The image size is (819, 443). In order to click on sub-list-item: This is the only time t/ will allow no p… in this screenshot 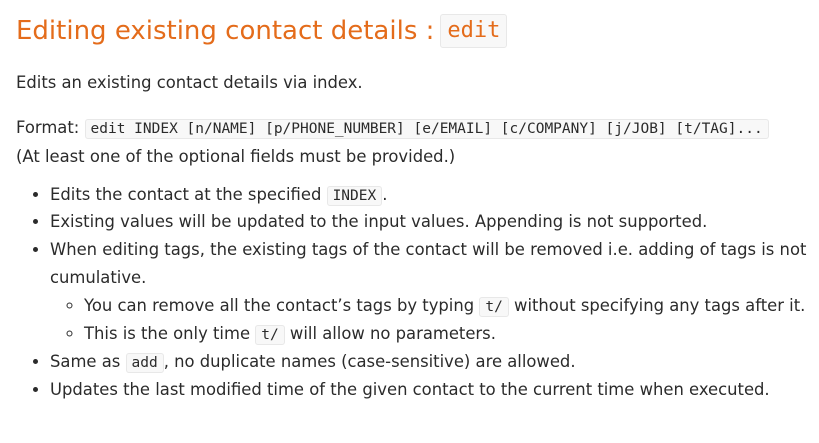, I will do `click(446, 334)`.